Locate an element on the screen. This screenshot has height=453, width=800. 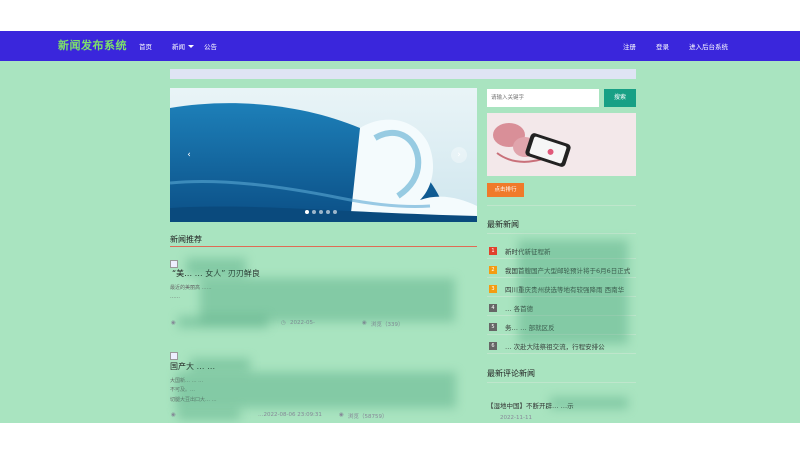
recommend-divider is located at coordinates (323, 246).